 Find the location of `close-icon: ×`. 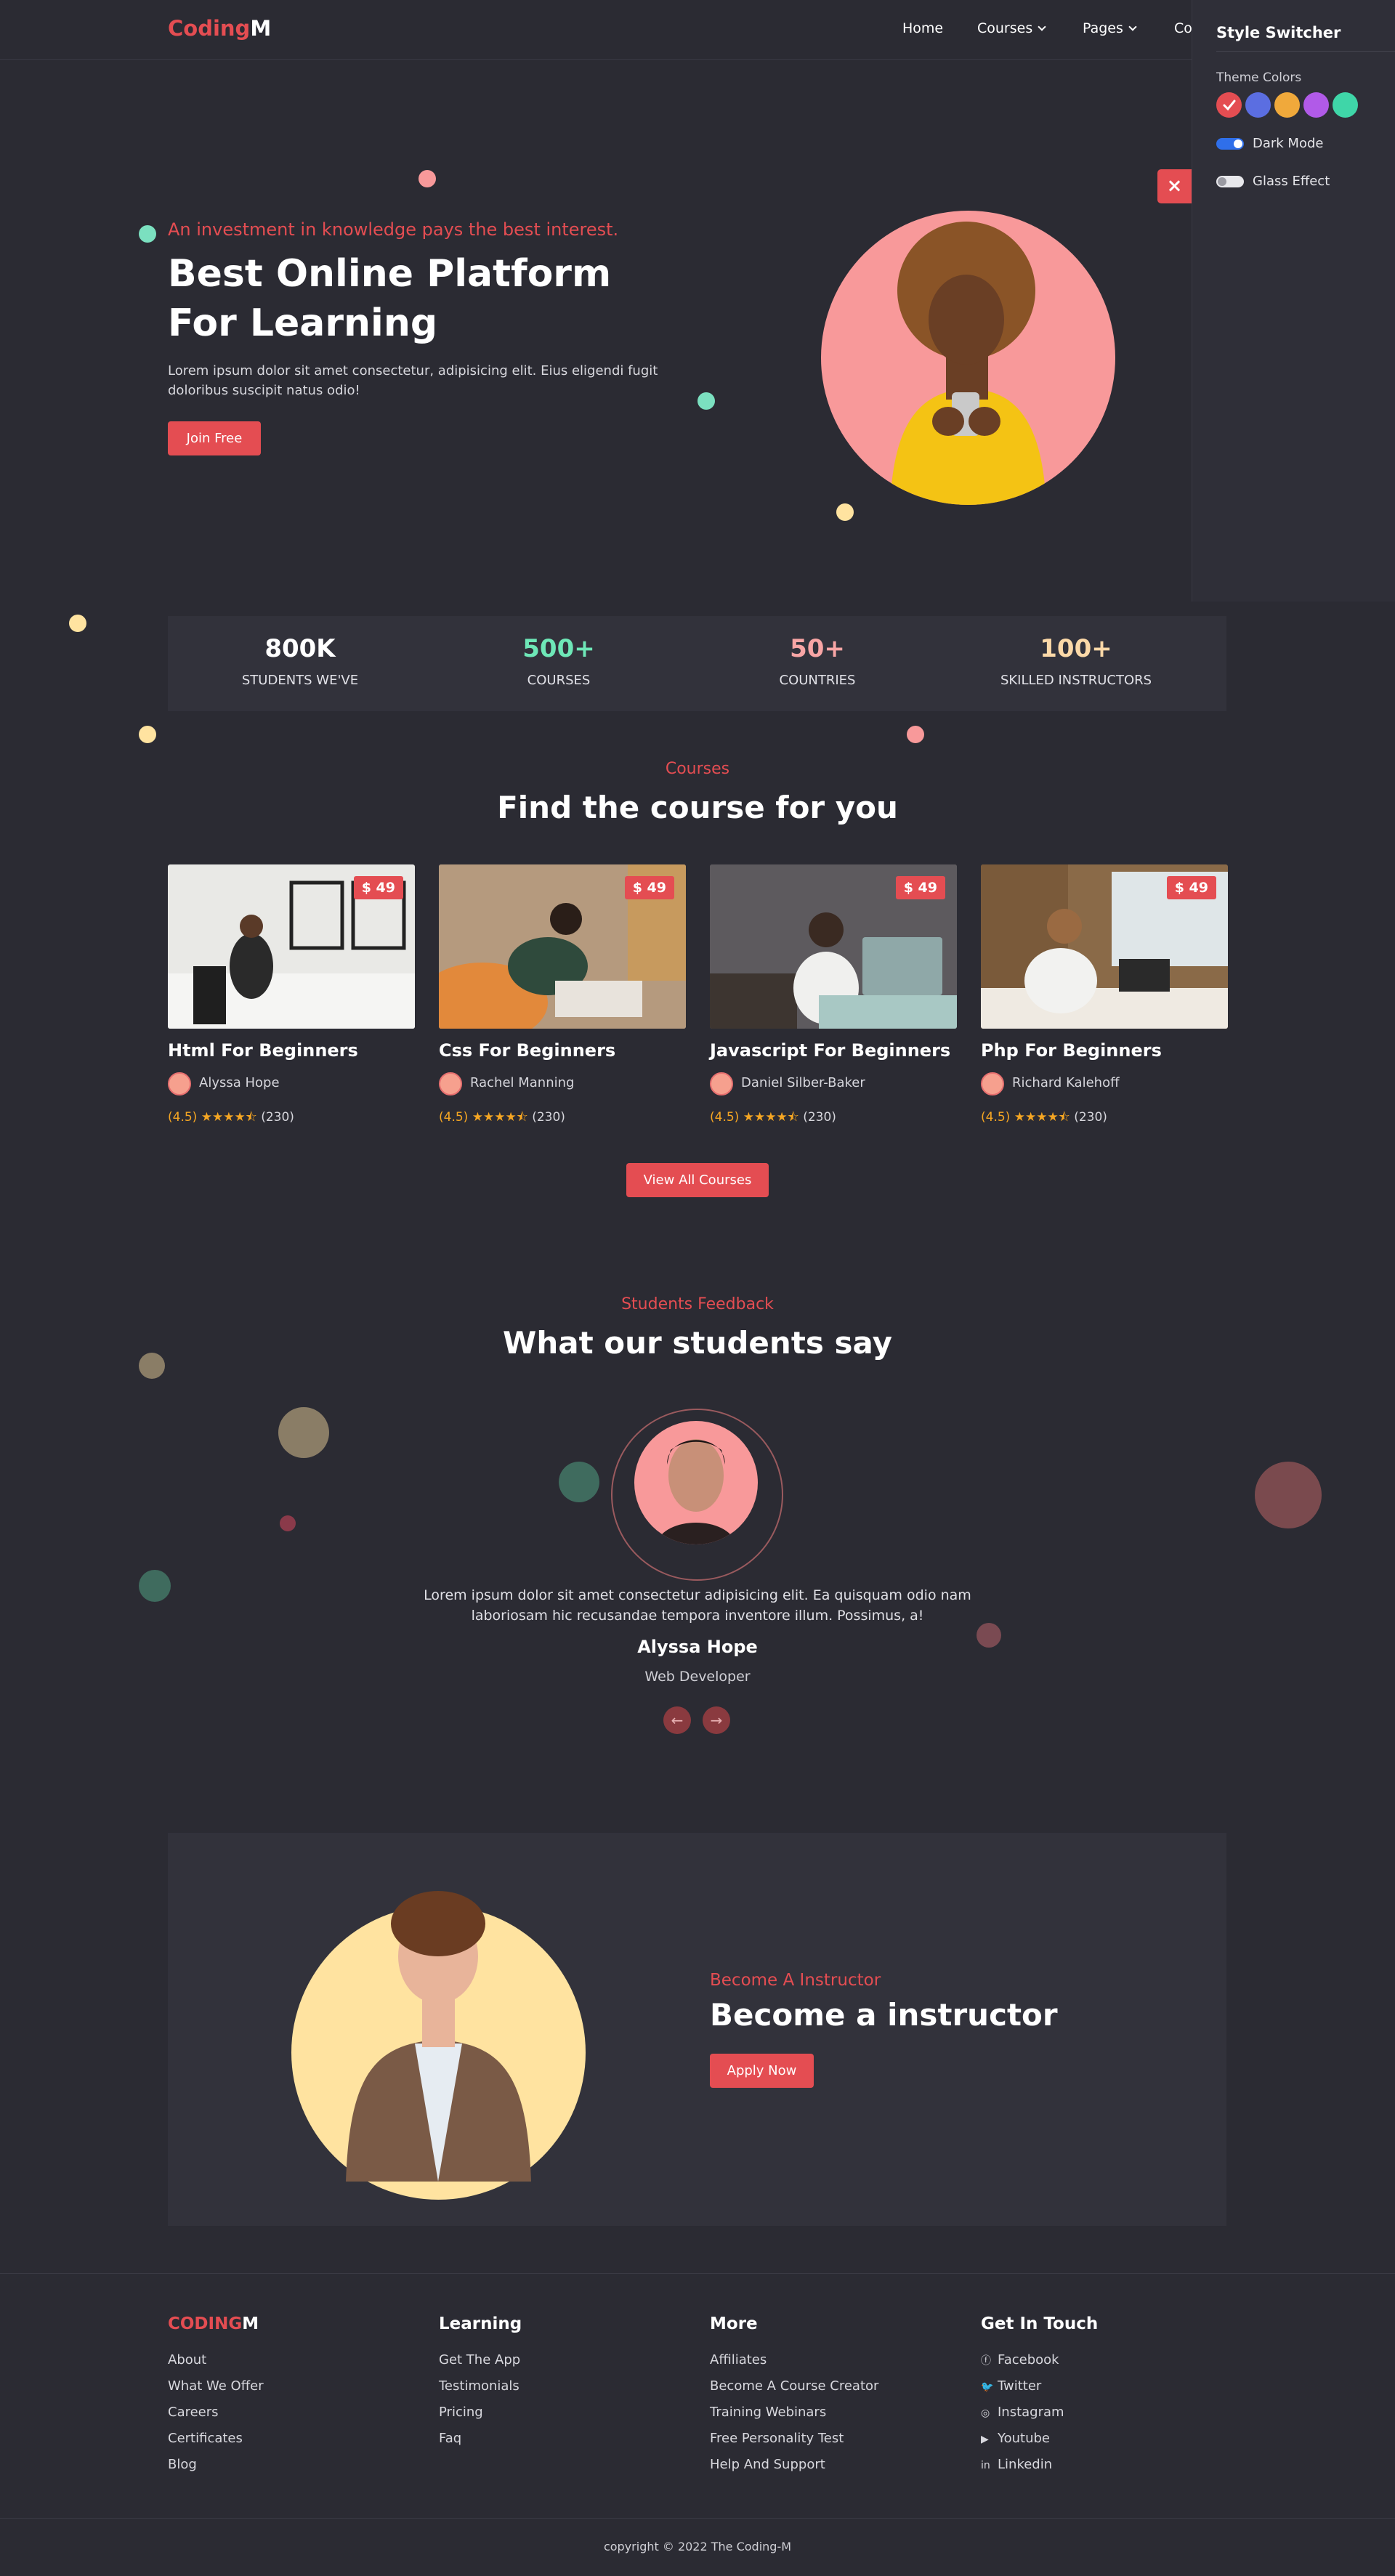

close-icon: × is located at coordinates (1175, 186).